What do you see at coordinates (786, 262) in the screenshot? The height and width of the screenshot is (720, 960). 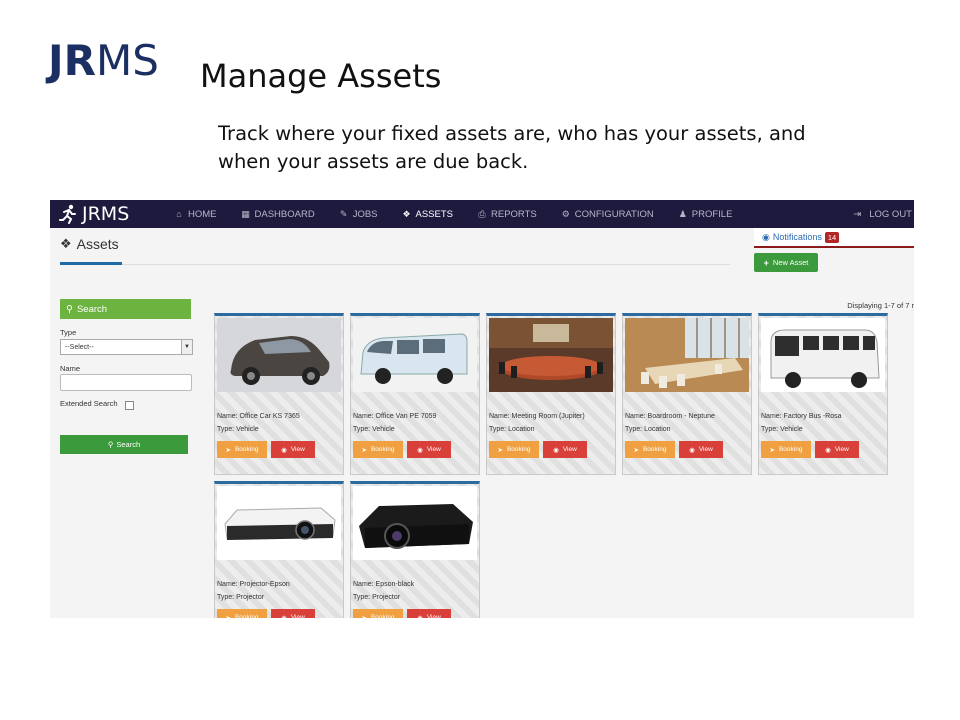 I see `new-asset-button: + New Asset` at bounding box center [786, 262].